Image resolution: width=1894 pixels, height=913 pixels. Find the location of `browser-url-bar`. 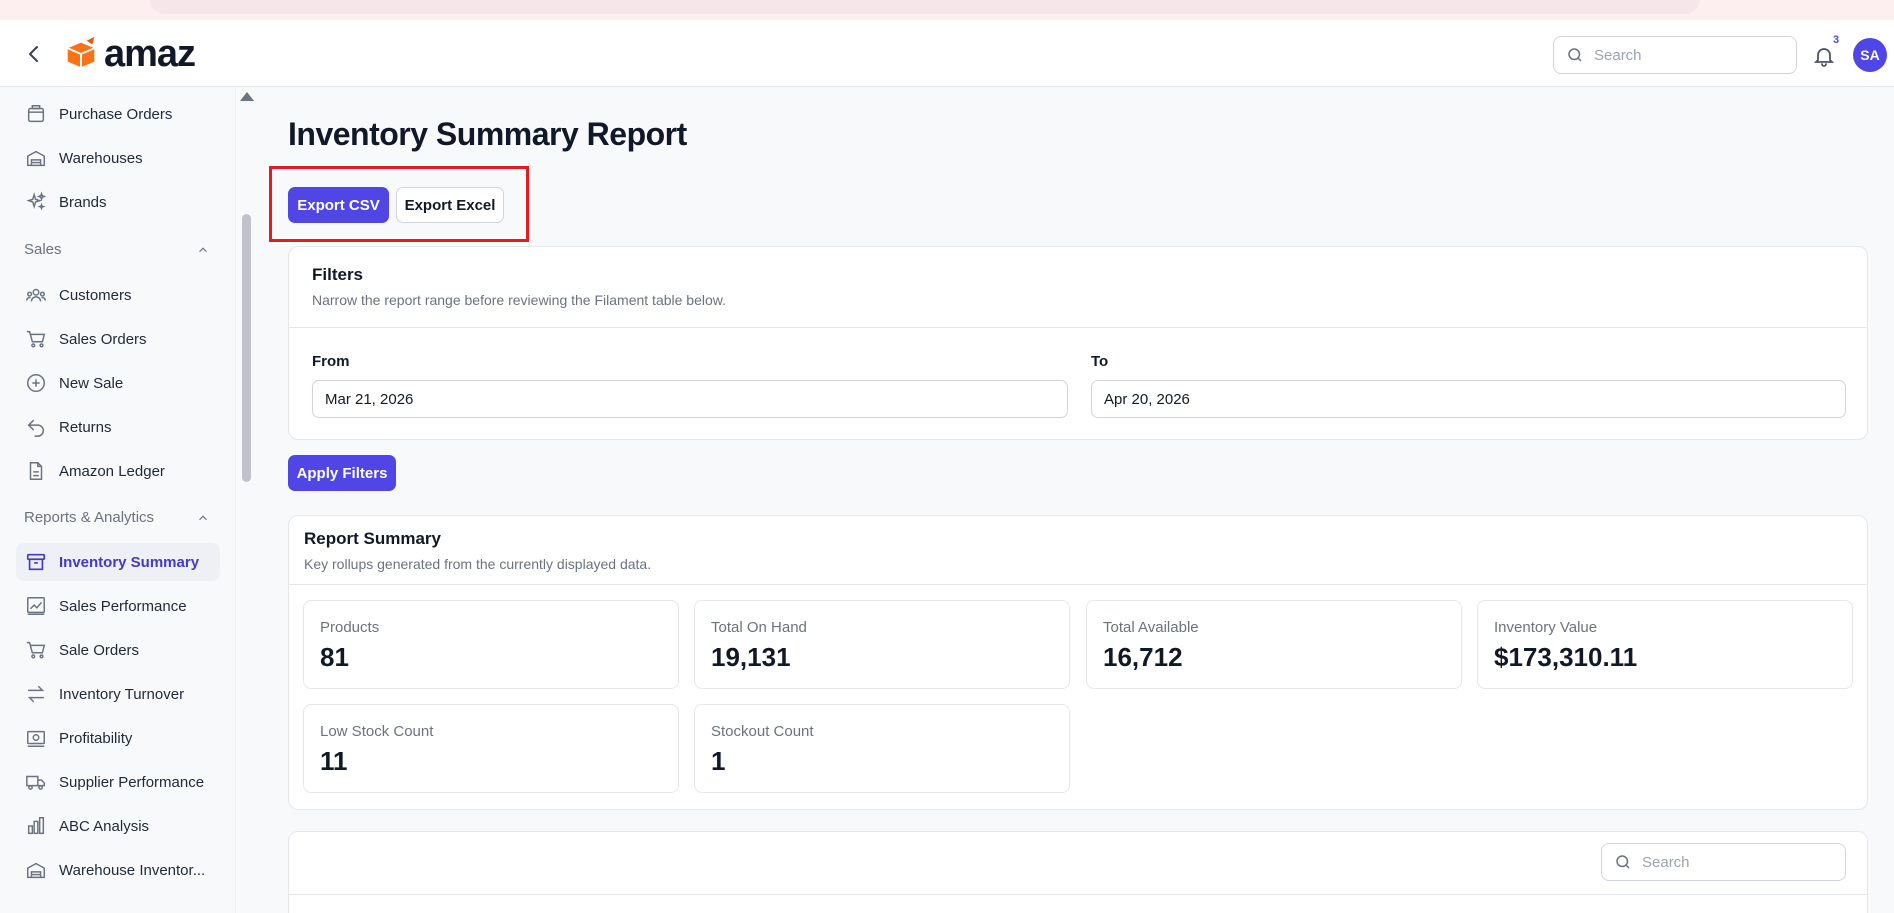

browser-url-bar is located at coordinates (925, 7).